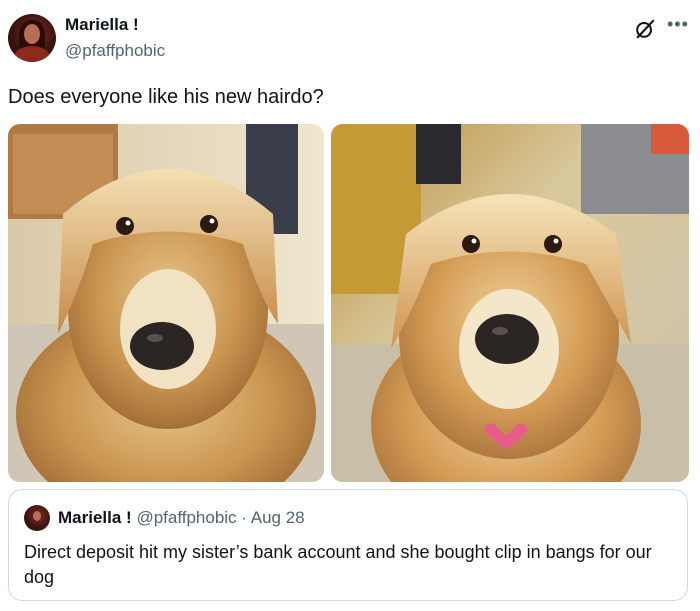 This screenshot has height=611, width=700. What do you see at coordinates (278, 517) in the screenshot?
I see `quoted-date: Aug 28` at bounding box center [278, 517].